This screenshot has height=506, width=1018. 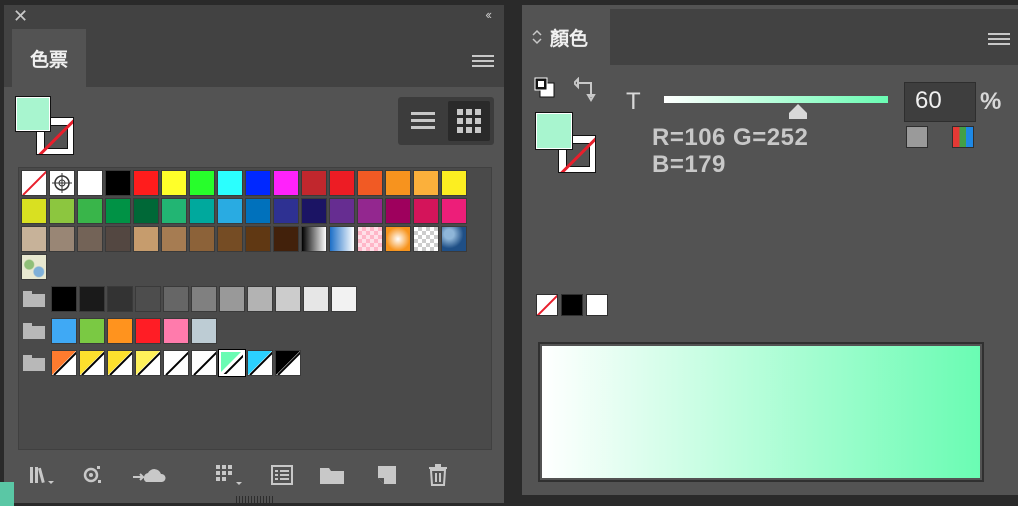 What do you see at coordinates (282, 475) in the screenshot?
I see `list-icon` at bounding box center [282, 475].